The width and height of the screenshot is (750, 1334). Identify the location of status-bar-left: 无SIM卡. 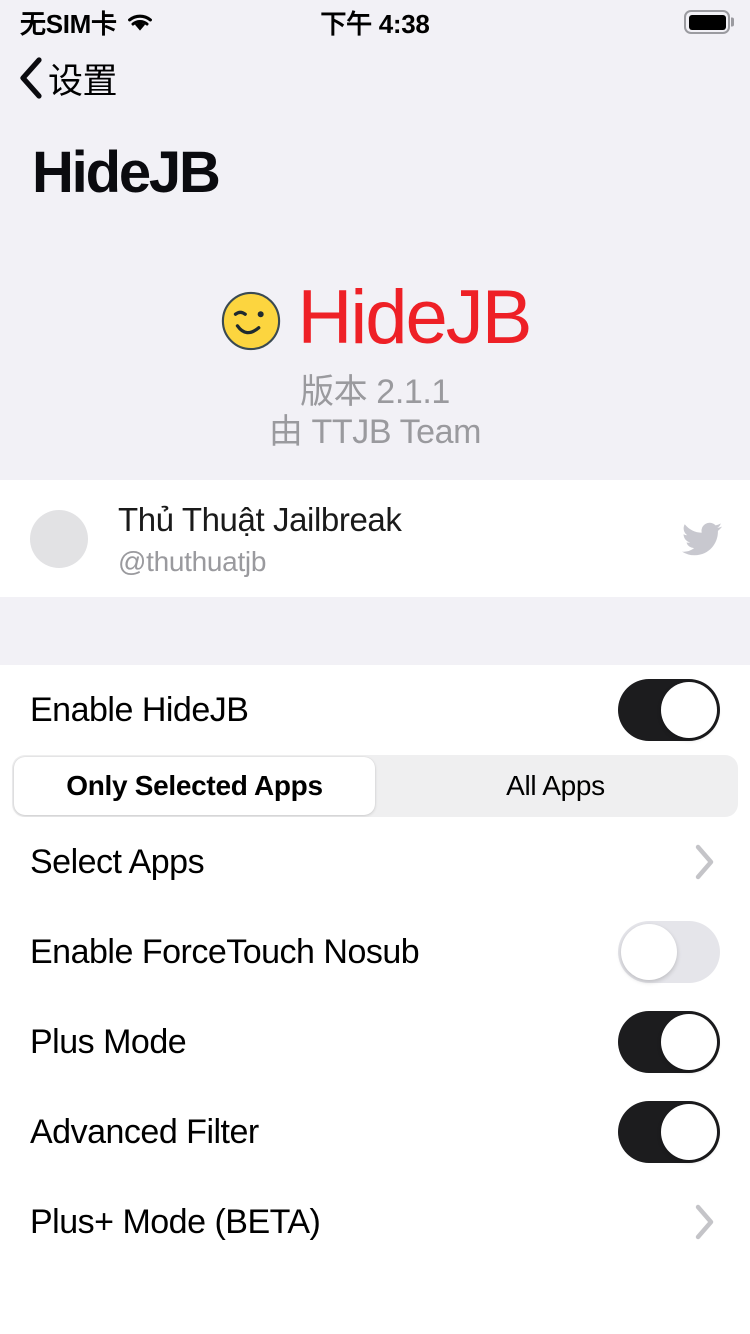
(87, 22).